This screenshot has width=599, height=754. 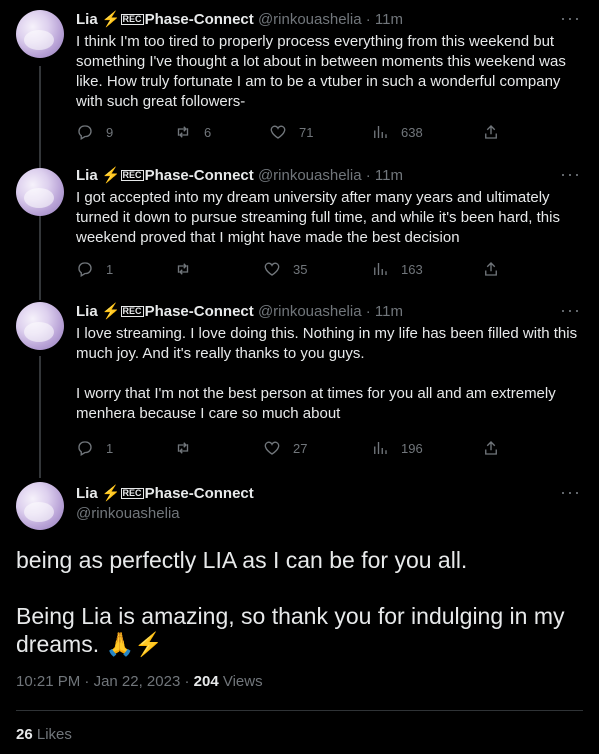 I want to click on like-count: 35, so click(x=300, y=269).